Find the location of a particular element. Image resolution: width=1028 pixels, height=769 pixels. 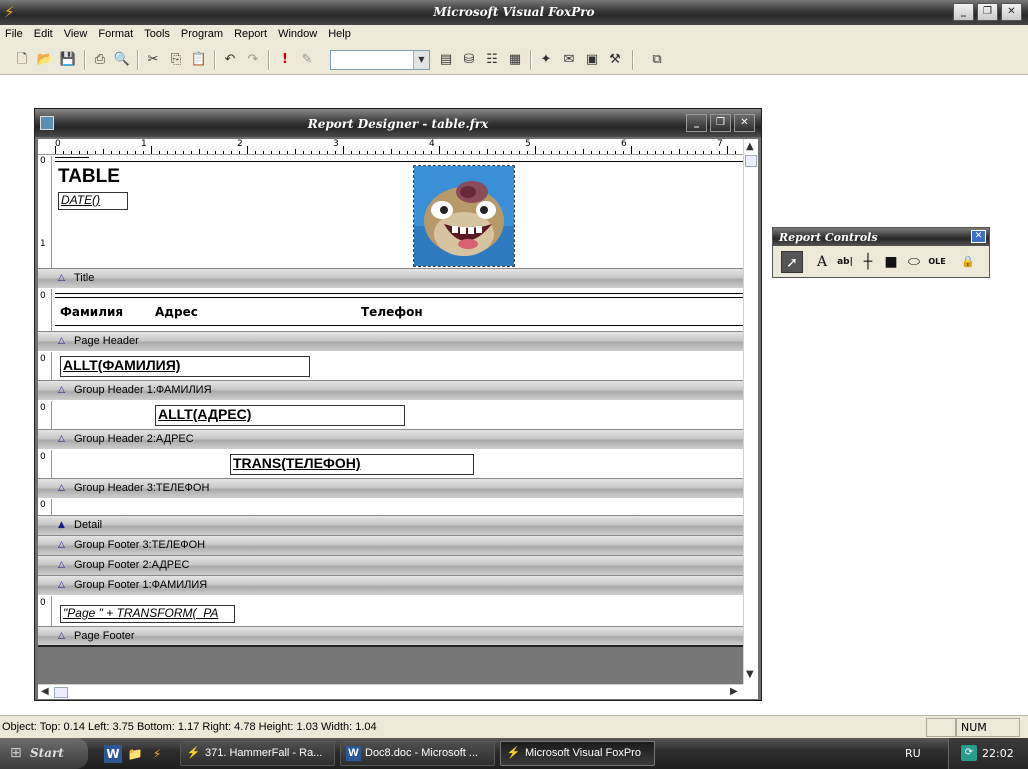

scroll-down-icon: ▼ is located at coordinates (750, 674).